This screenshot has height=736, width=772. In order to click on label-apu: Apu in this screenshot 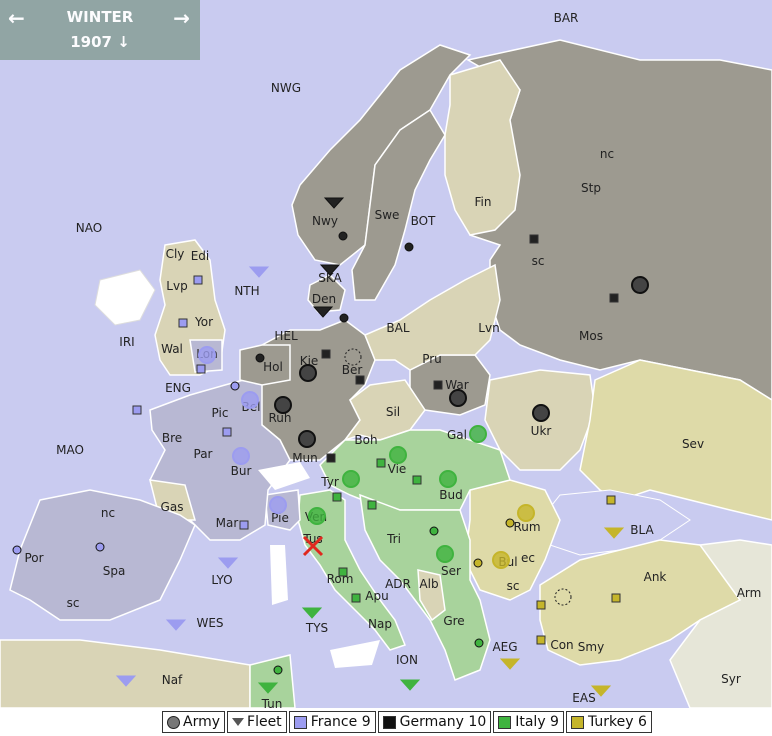, I will do `click(376, 596)`.